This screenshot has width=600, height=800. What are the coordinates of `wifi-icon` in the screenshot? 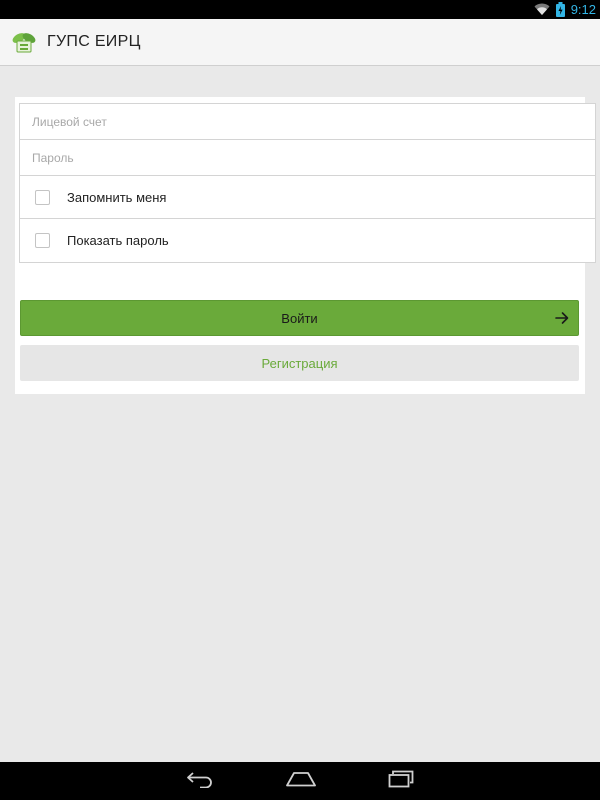 It's located at (542, 9).